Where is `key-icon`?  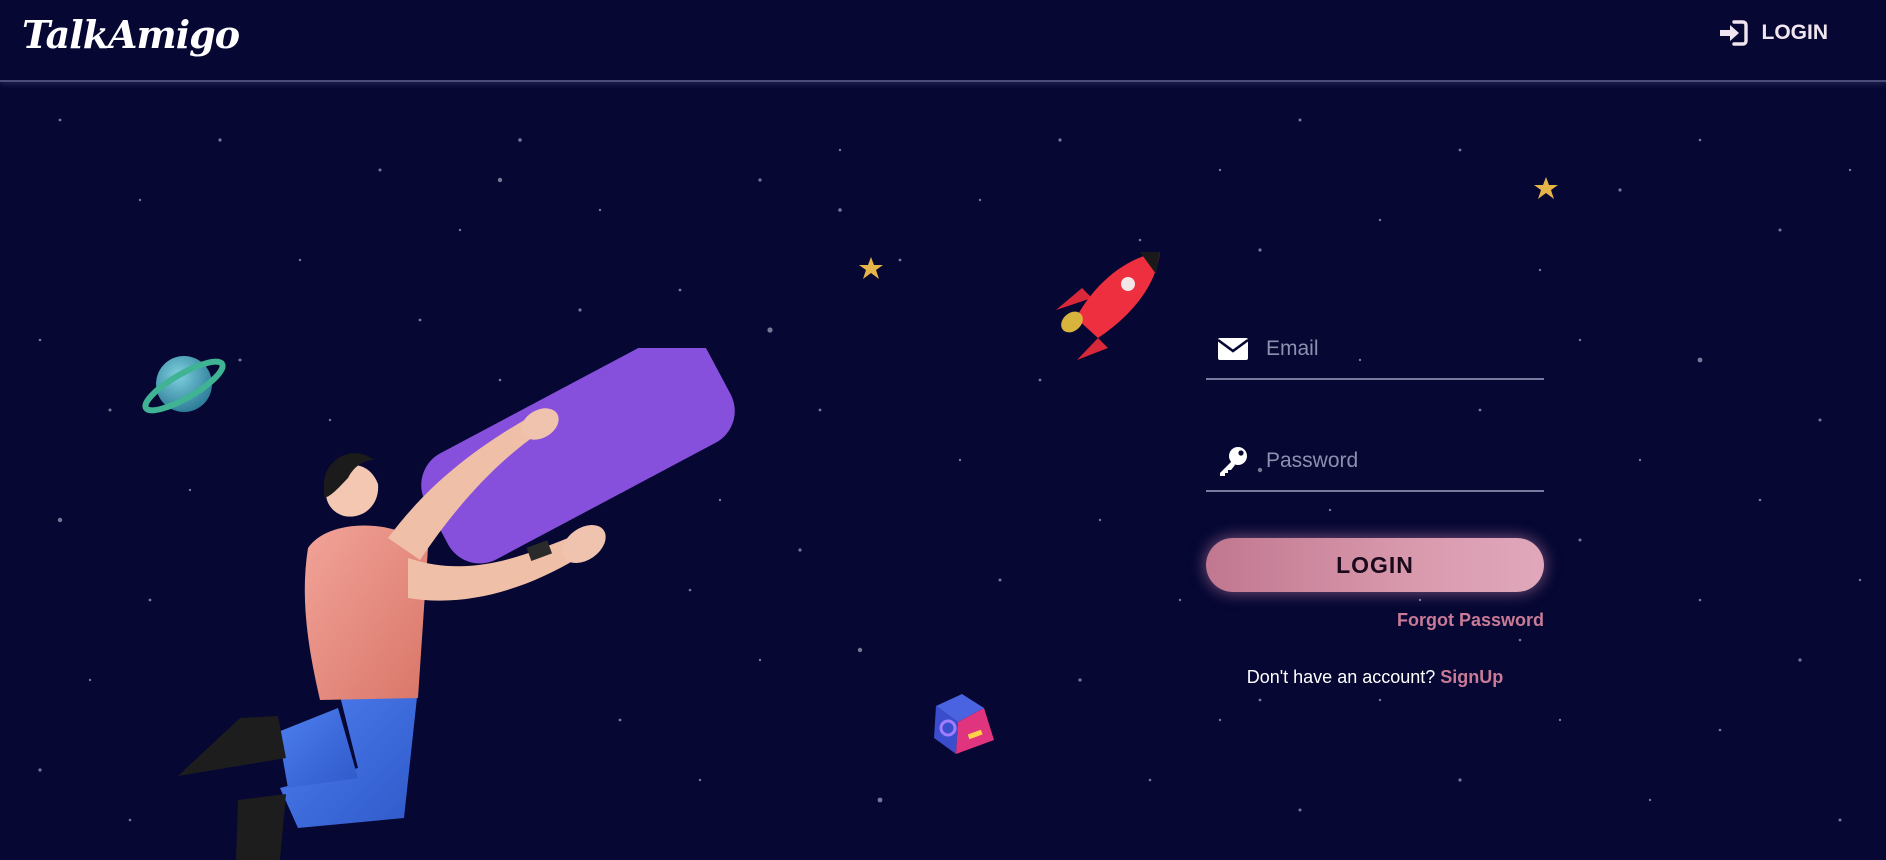
key-icon is located at coordinates (1233, 461).